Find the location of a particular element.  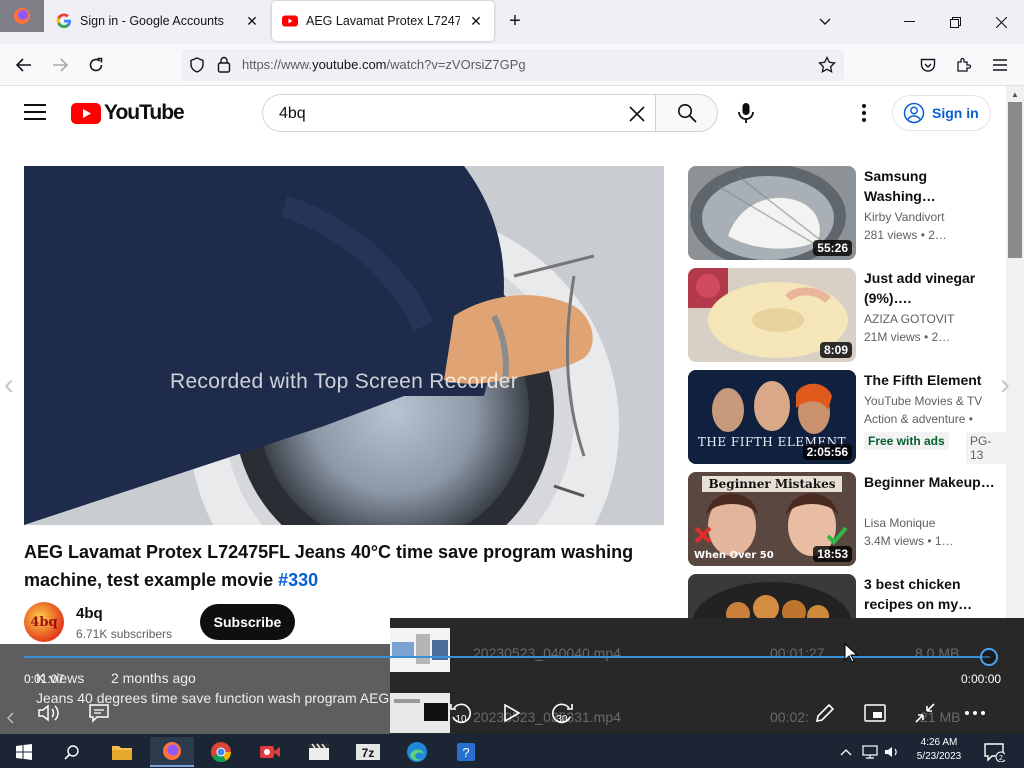

recording-filename: 20230523_040040.mp4 is located at coordinates (547, 653).